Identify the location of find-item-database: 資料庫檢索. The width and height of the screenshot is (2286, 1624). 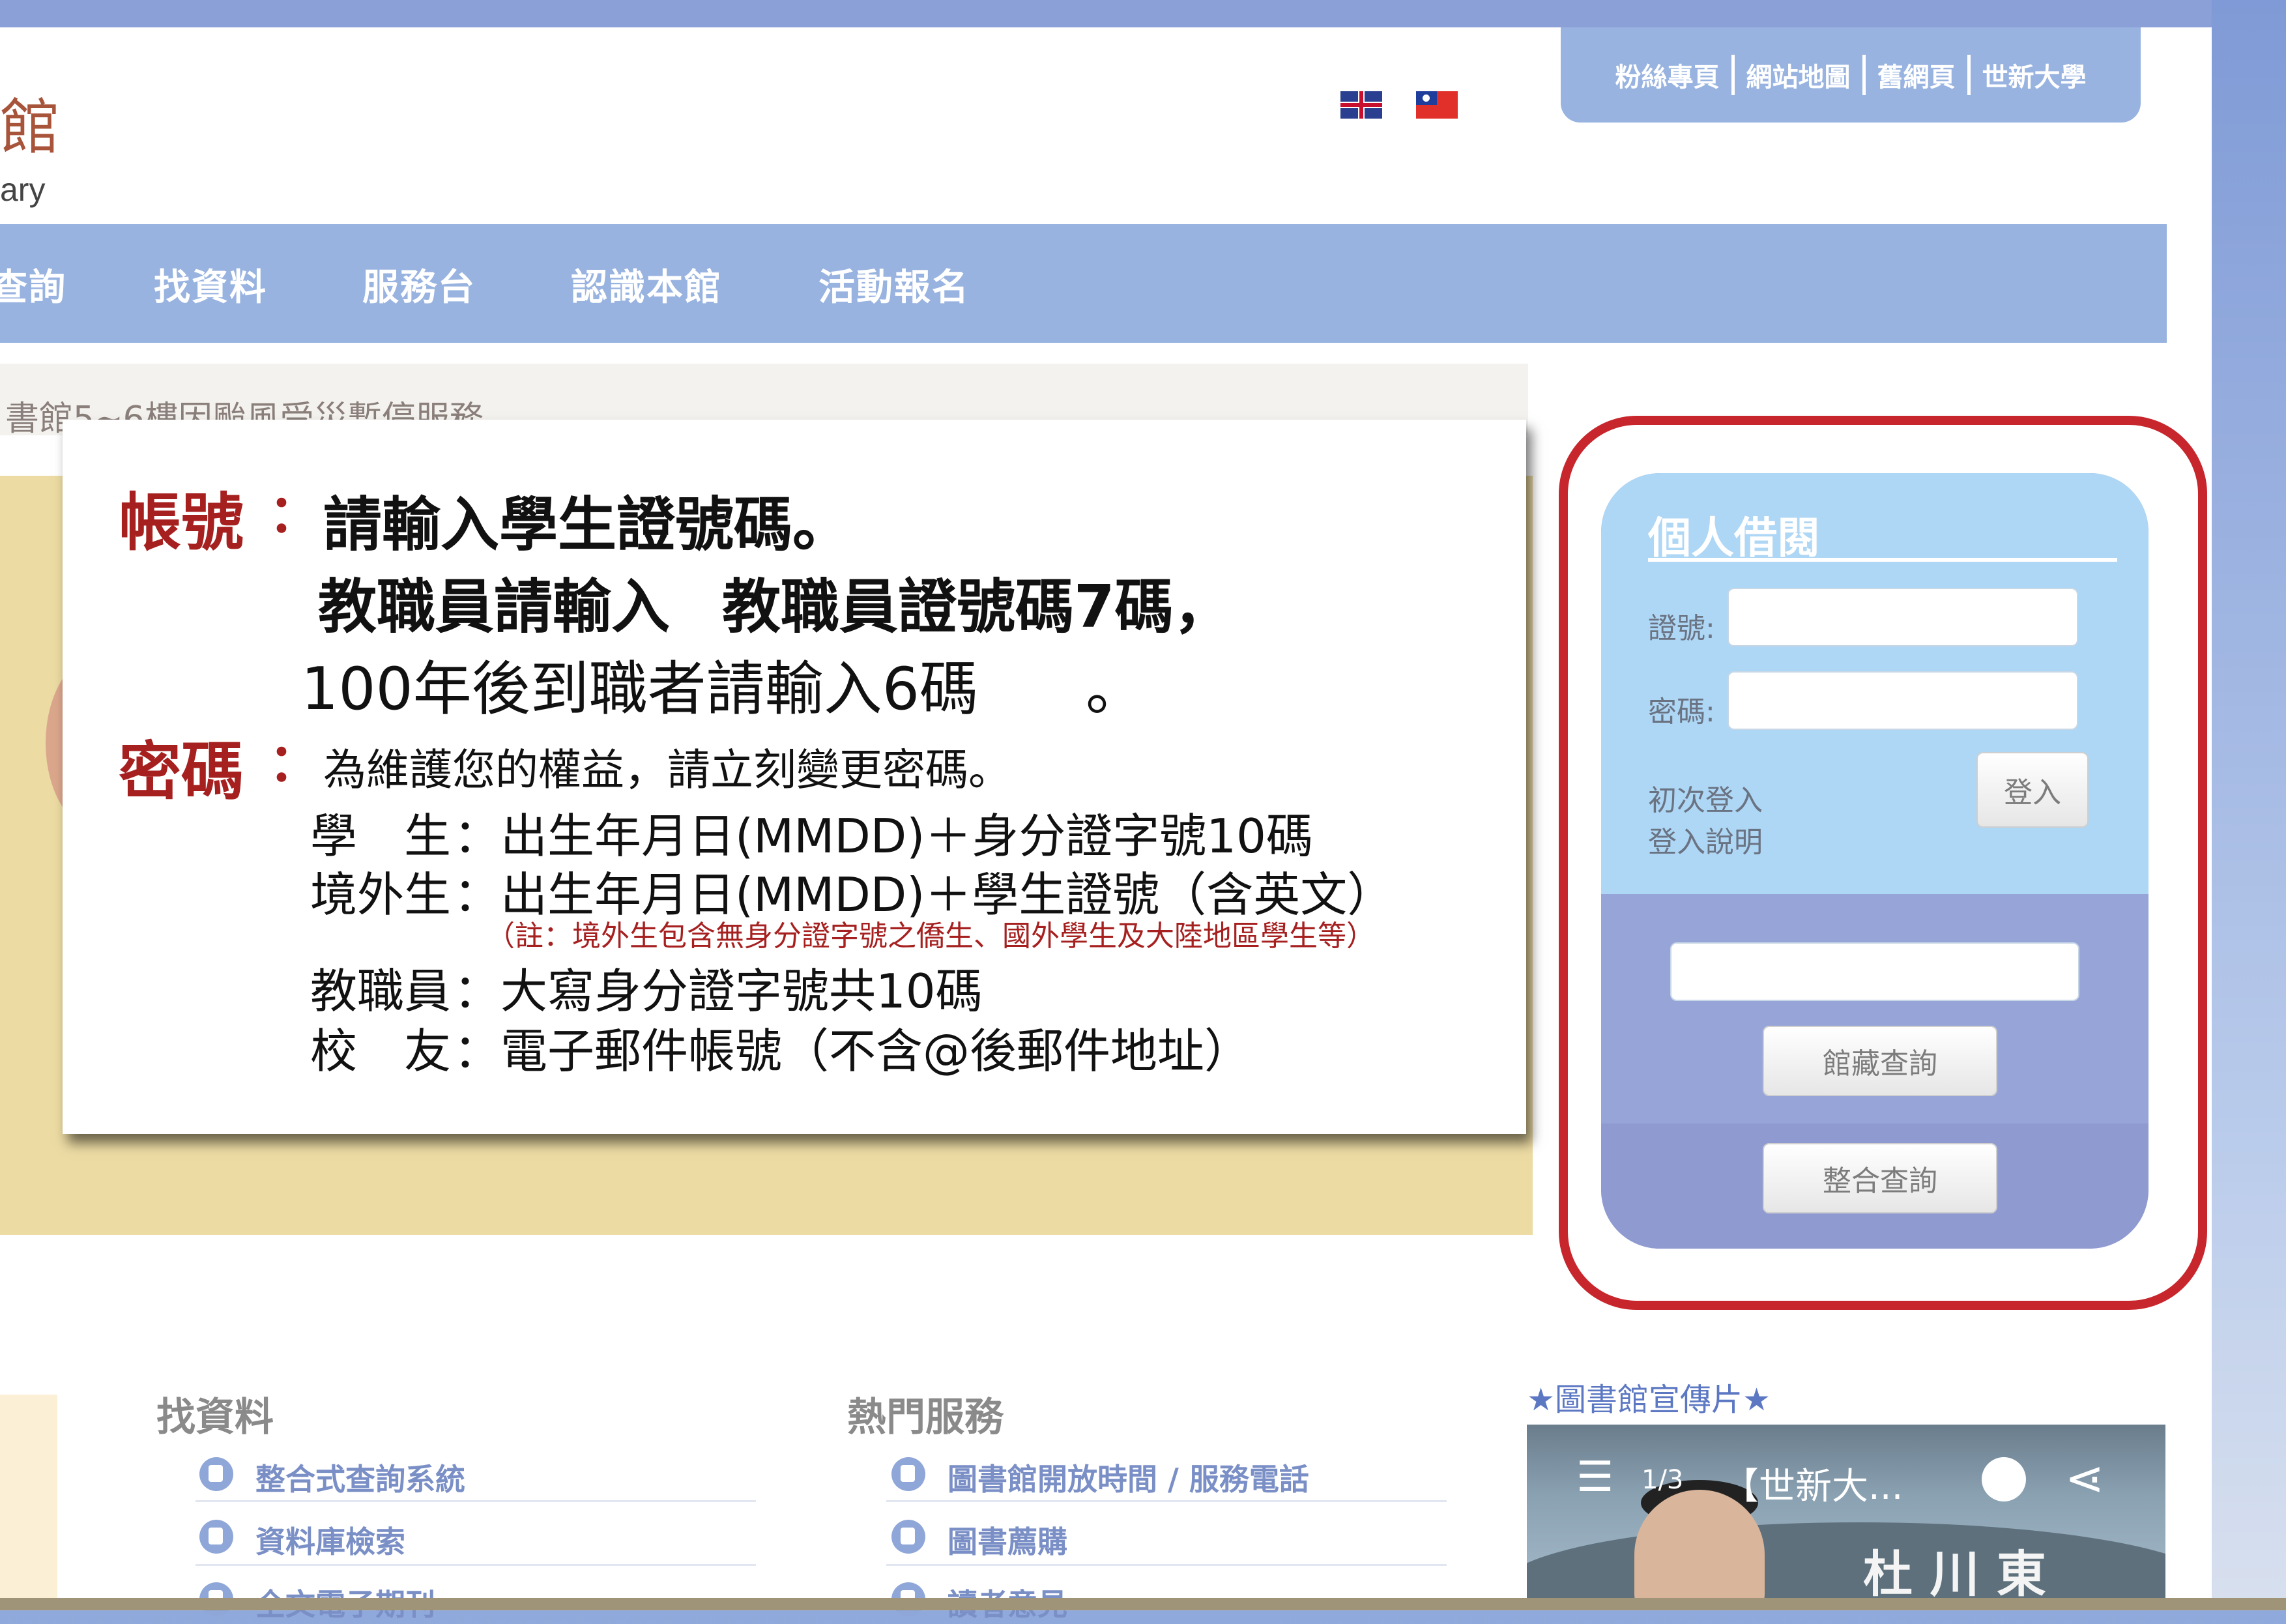
(330, 1539).